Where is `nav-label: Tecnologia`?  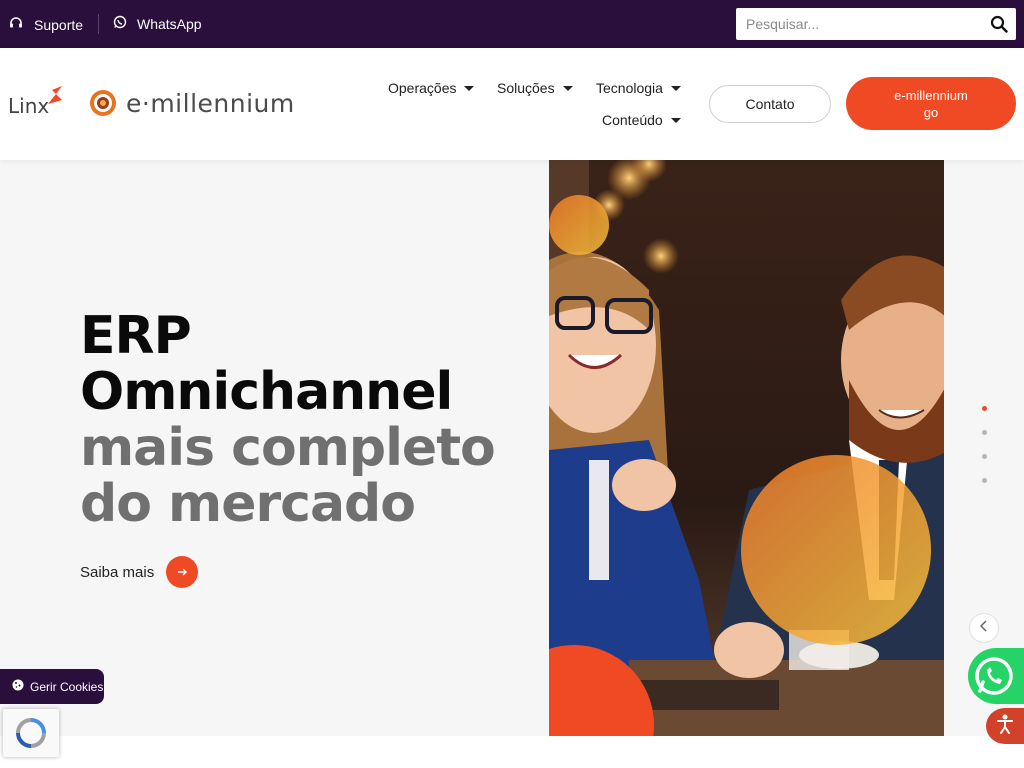 nav-label: Tecnologia is located at coordinates (629, 88).